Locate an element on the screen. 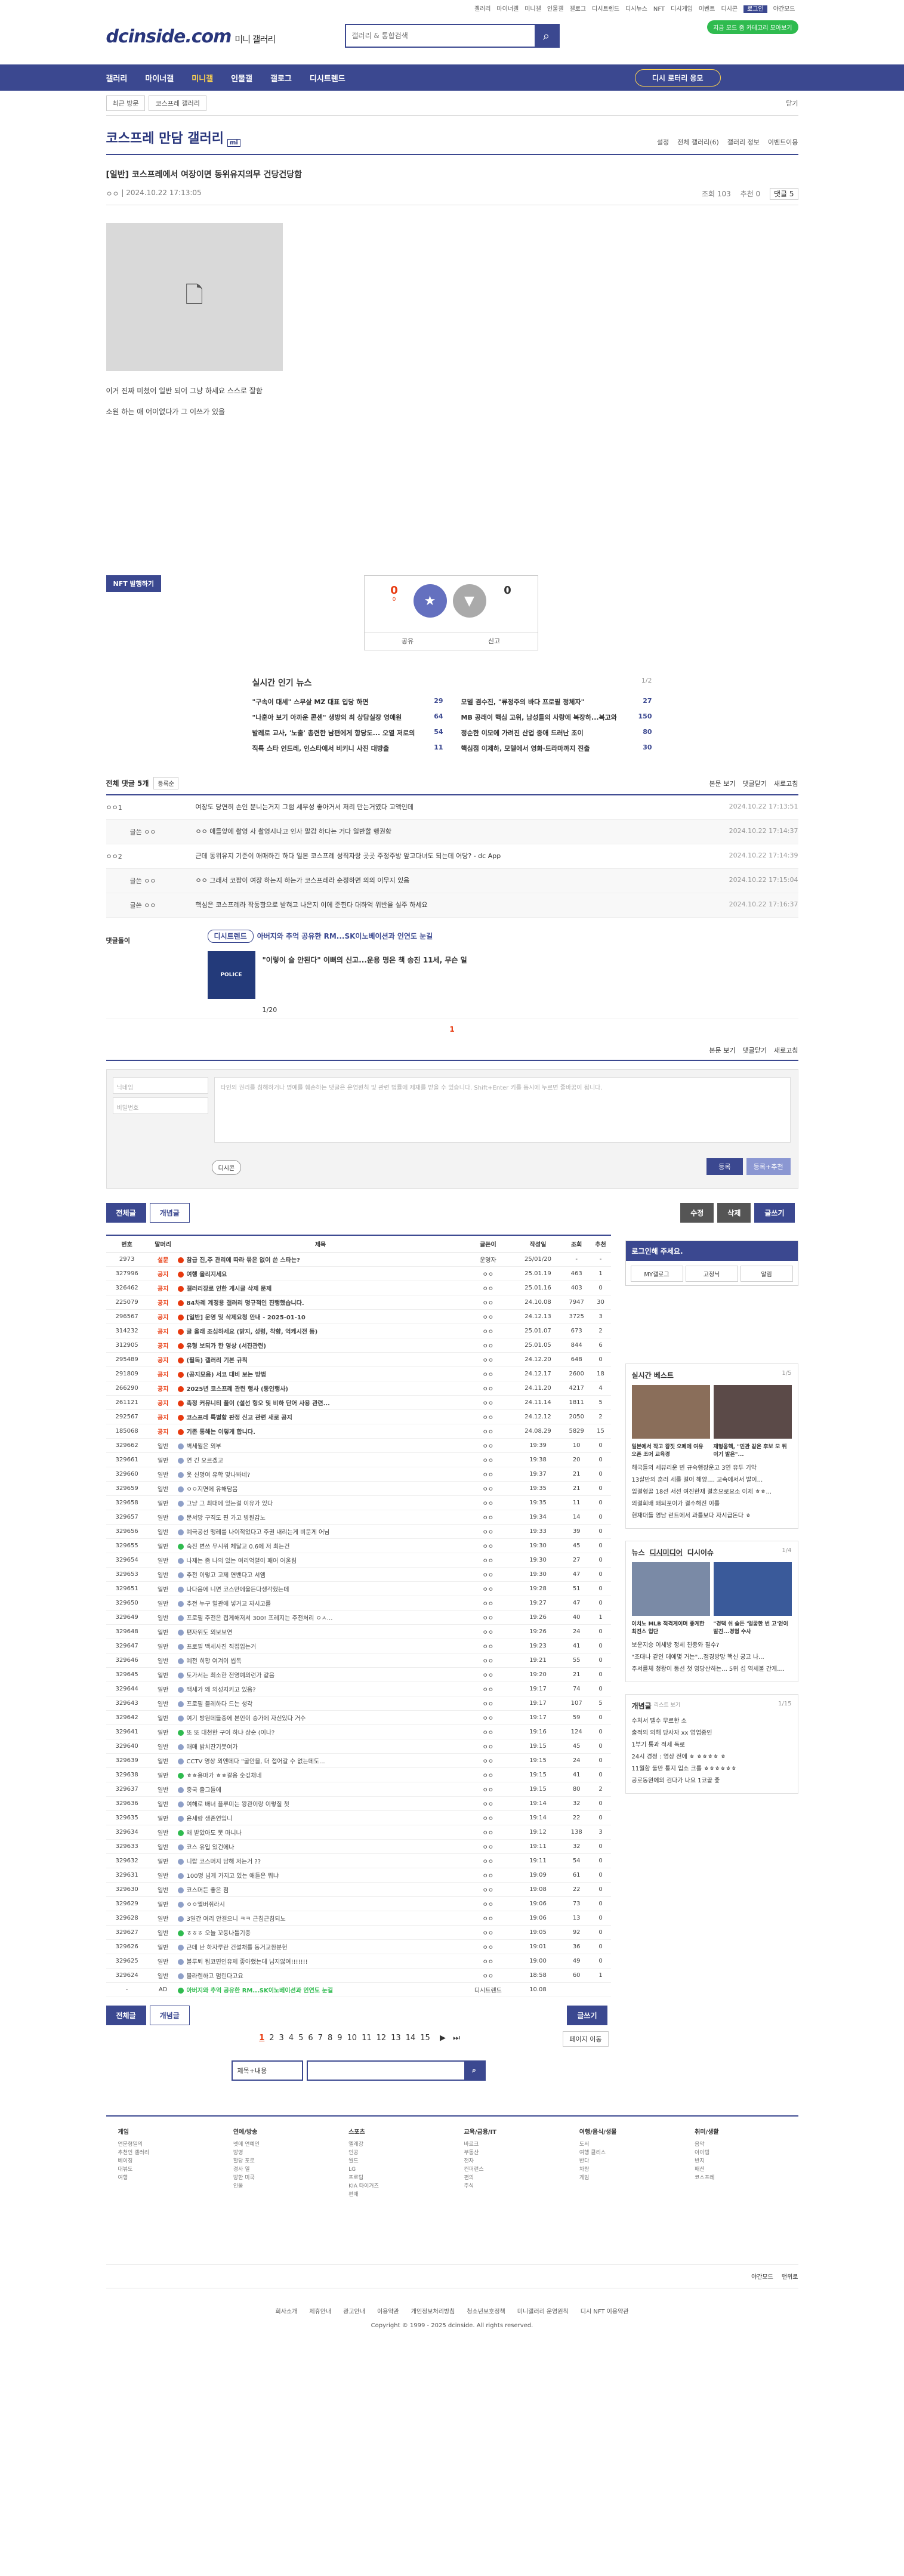 This screenshot has height=2576, width=904. page-number: 1 is located at coordinates (261, 2038).